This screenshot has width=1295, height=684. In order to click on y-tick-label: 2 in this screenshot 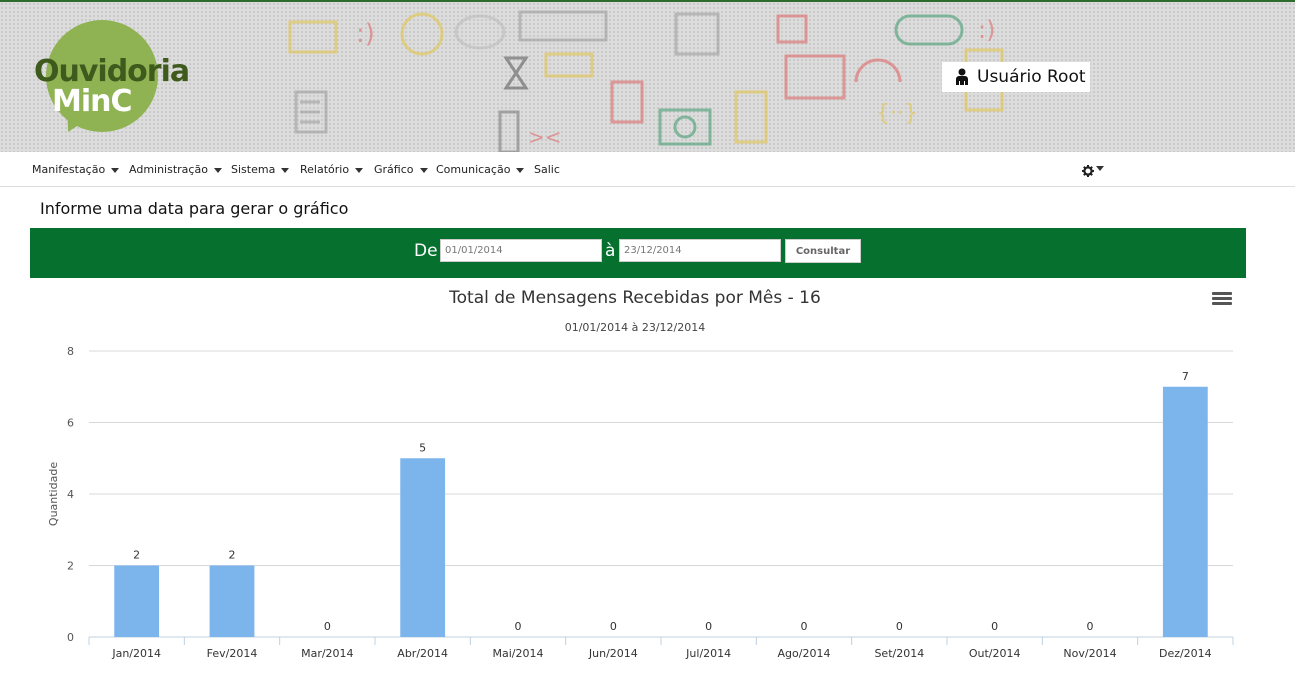, I will do `click(70, 566)`.